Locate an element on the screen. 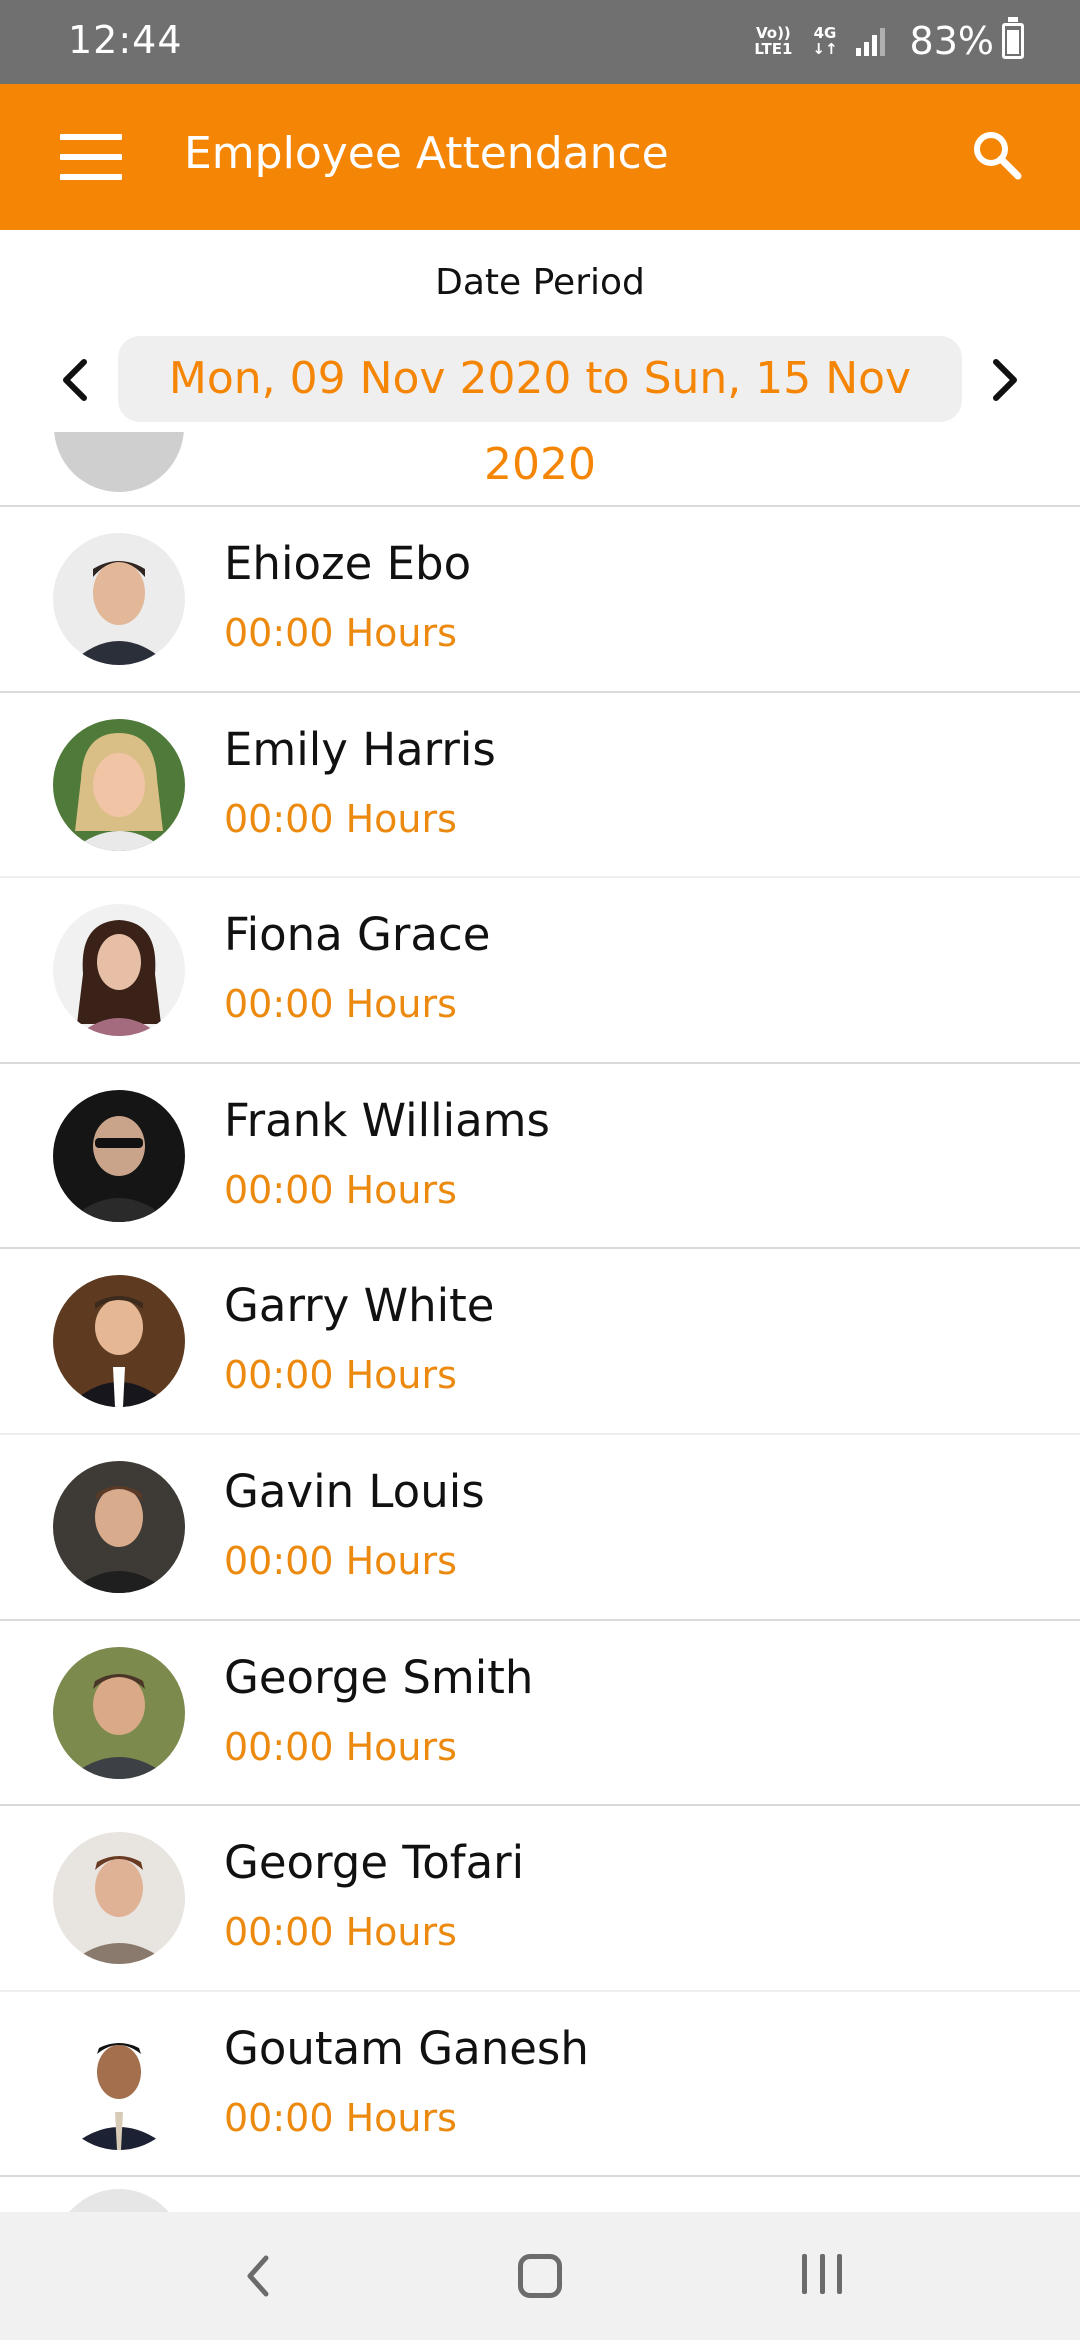 The image size is (1080, 2340). hamburger-menu-icon is located at coordinates (91, 157).